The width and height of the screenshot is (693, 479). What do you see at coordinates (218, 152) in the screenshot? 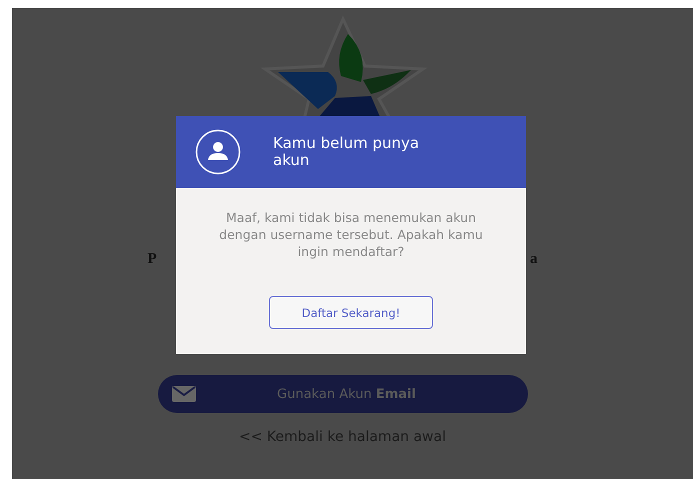
I see `user-icon` at bounding box center [218, 152].